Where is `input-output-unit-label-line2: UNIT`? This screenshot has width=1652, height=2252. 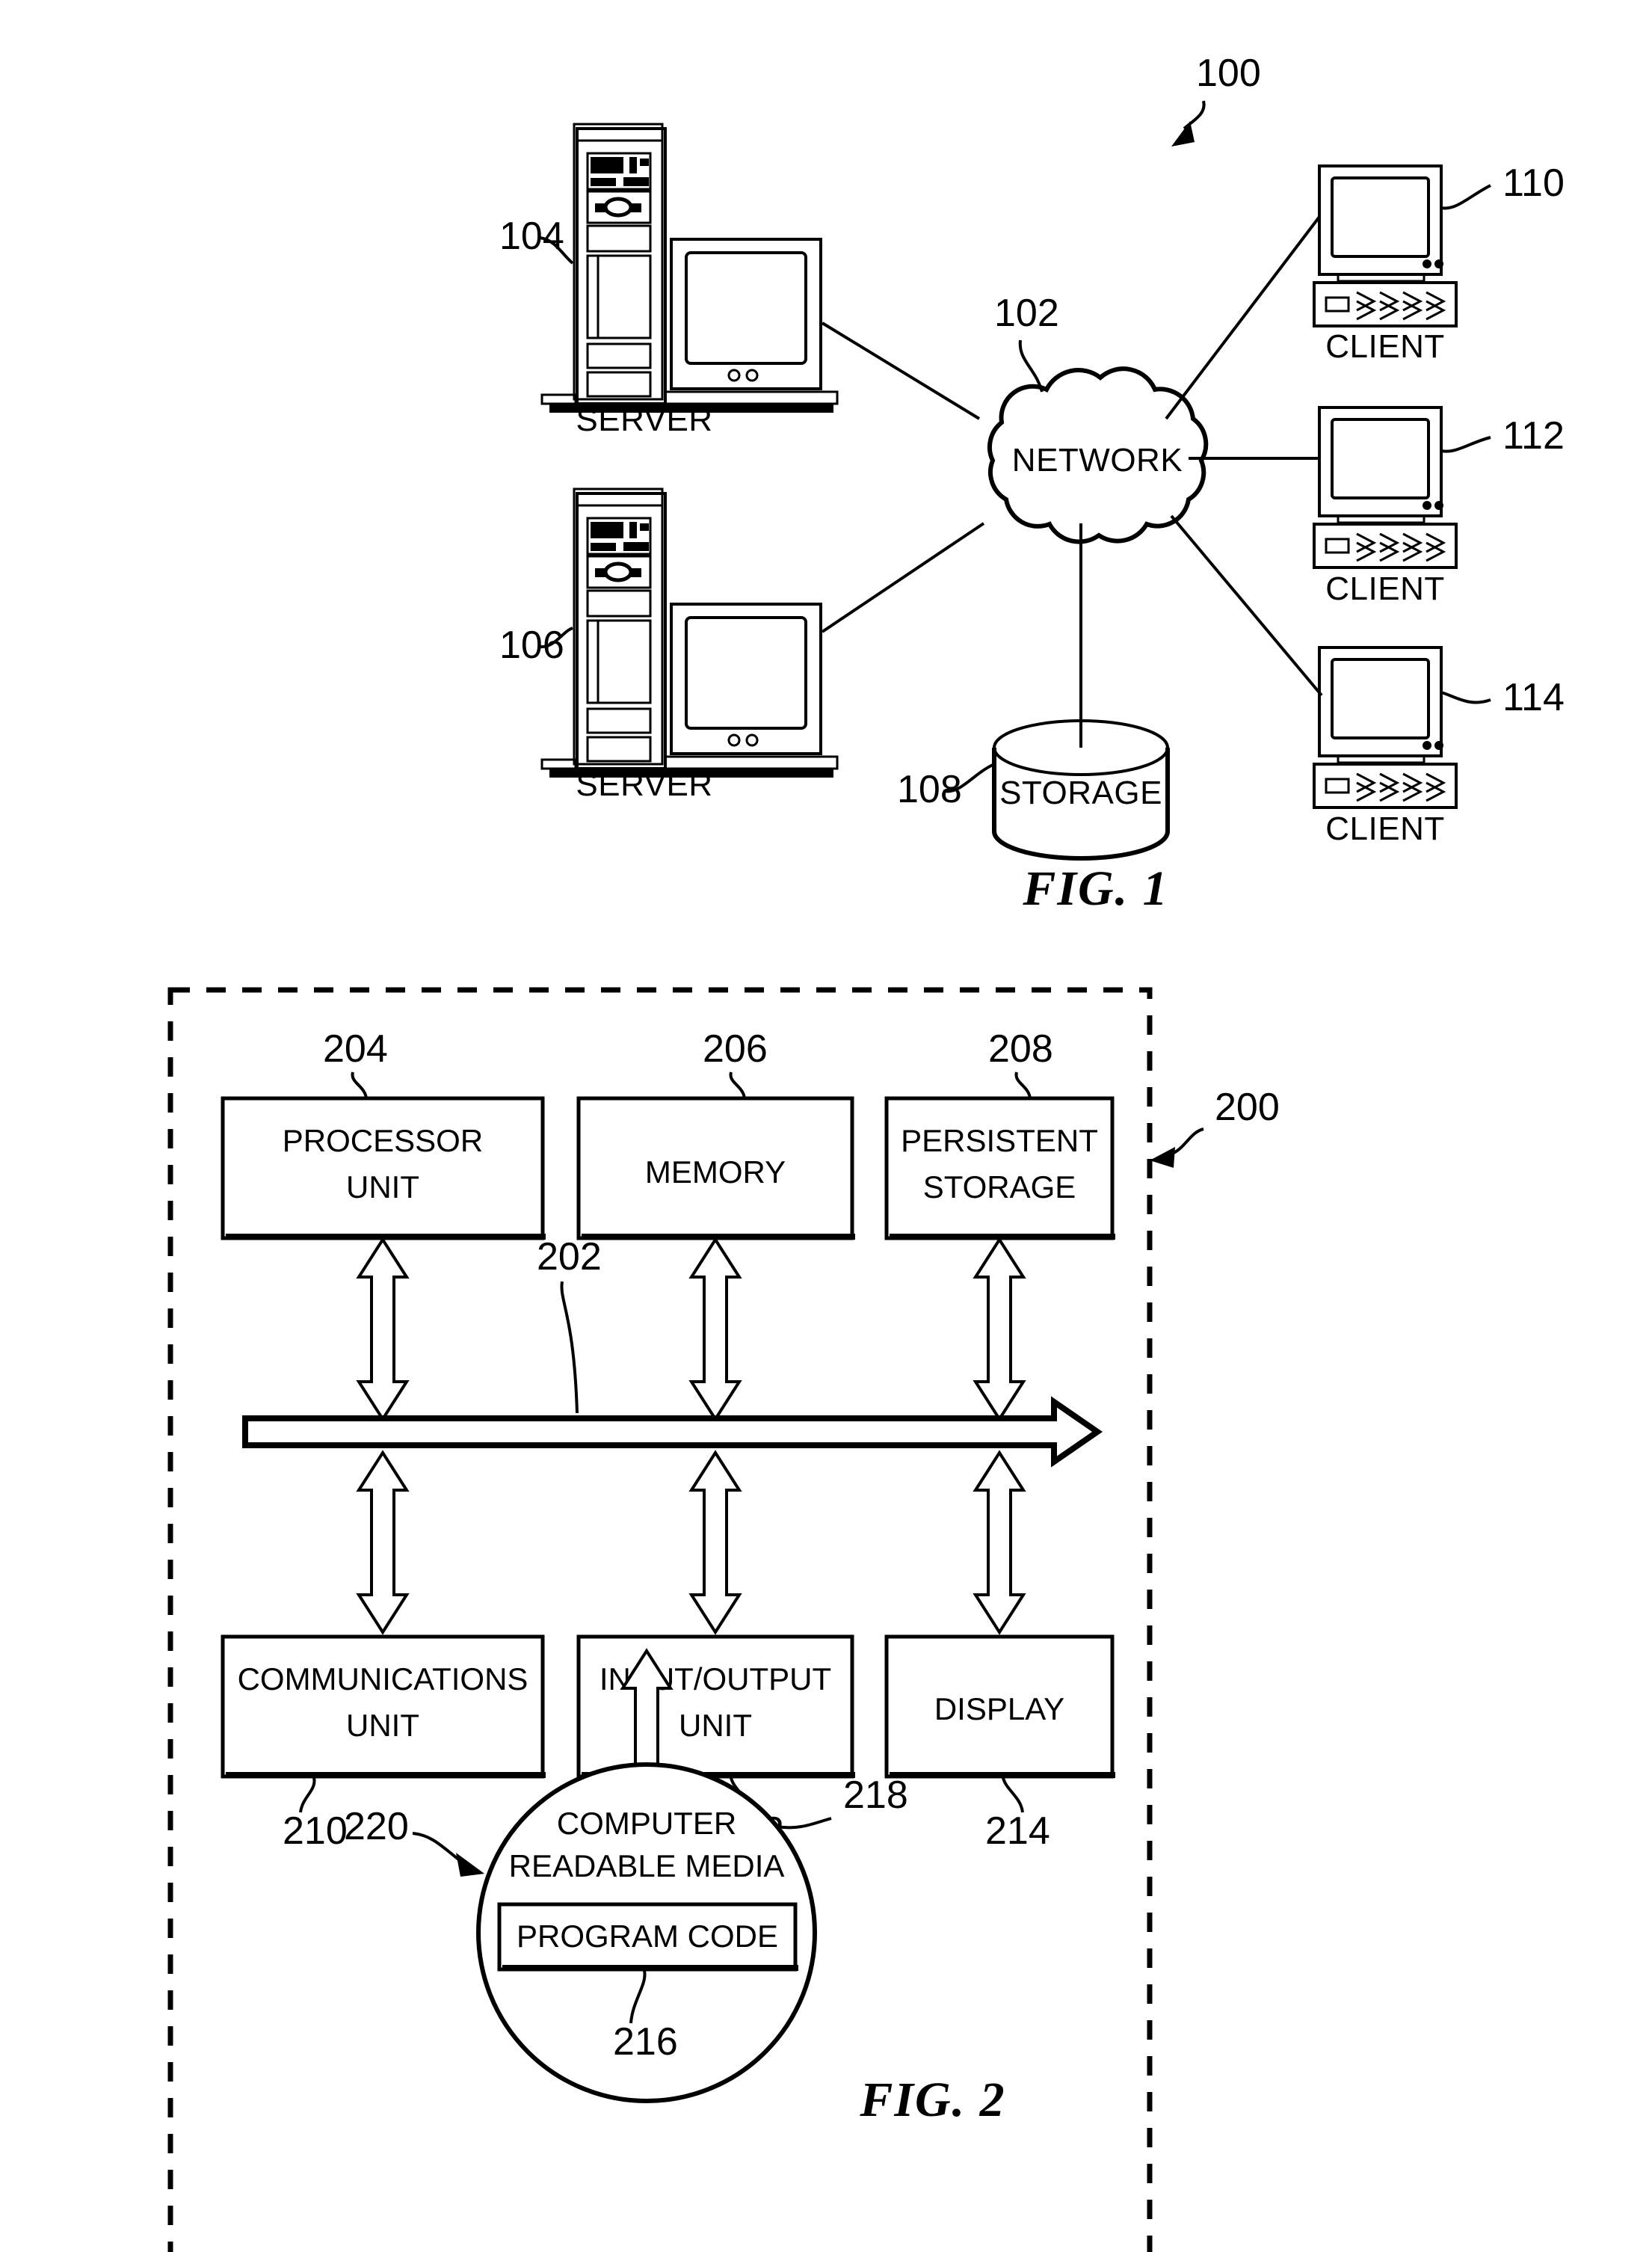 input-output-unit-label-line2: UNIT is located at coordinates (716, 1725).